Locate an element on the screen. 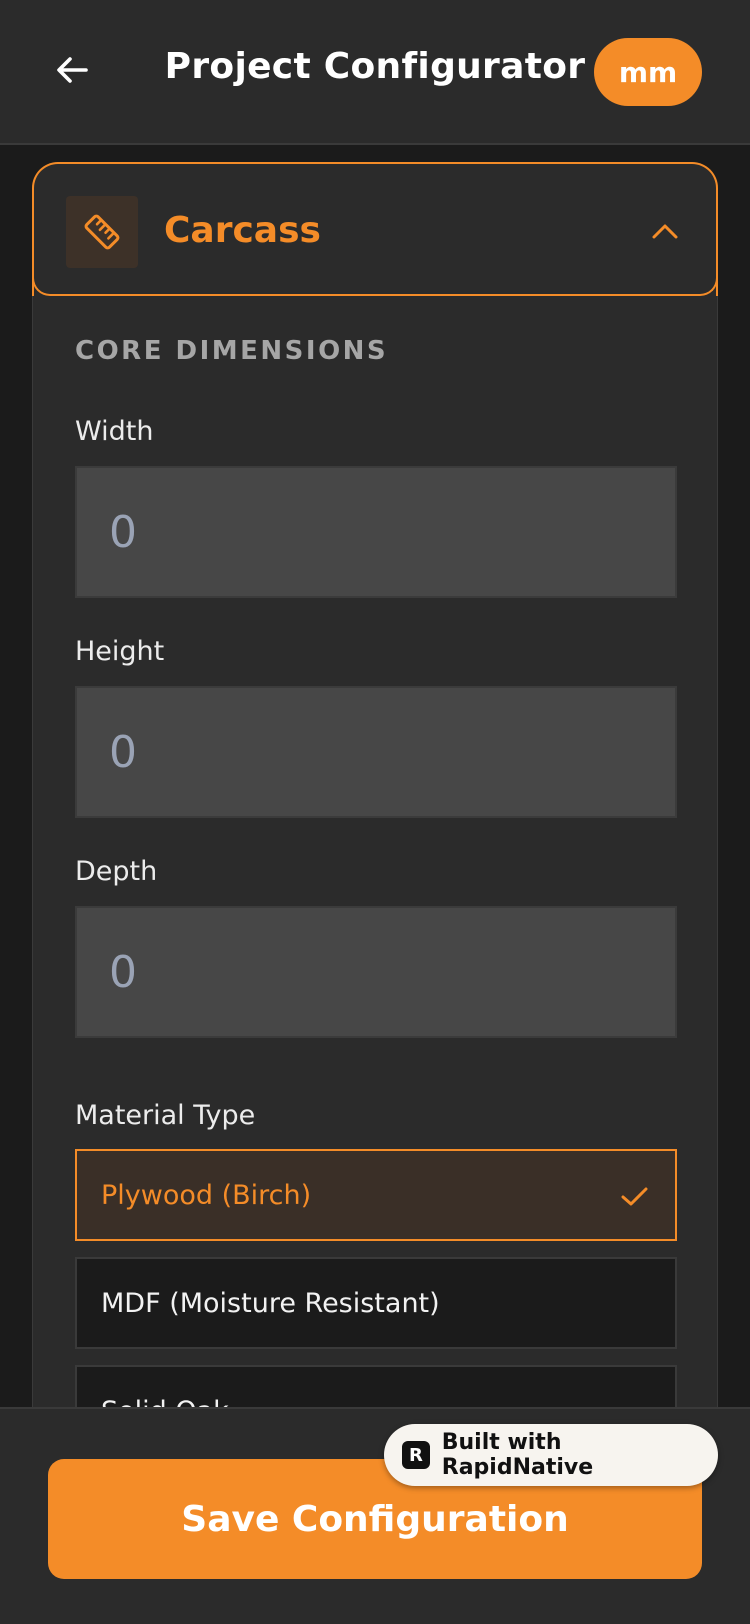  section-header-carcass: Carcass is located at coordinates (375, 229).